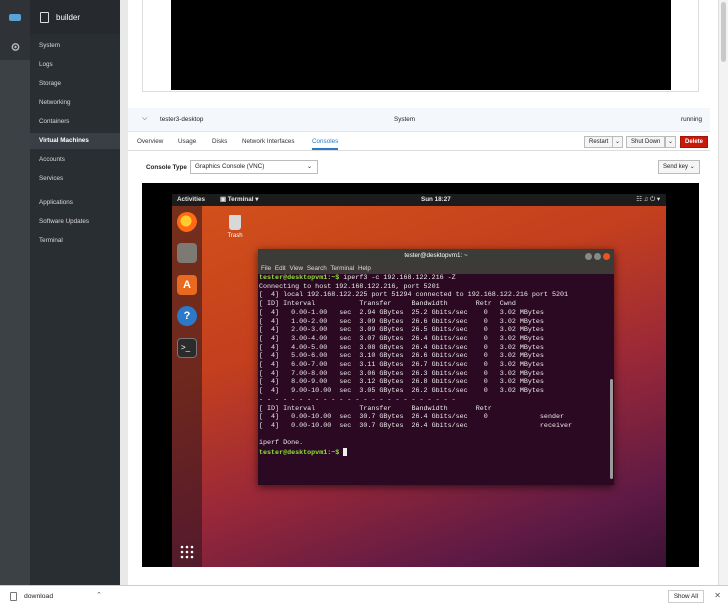 The image size is (728, 607). I want to click on guest-dock: A ? >_, so click(187, 386).